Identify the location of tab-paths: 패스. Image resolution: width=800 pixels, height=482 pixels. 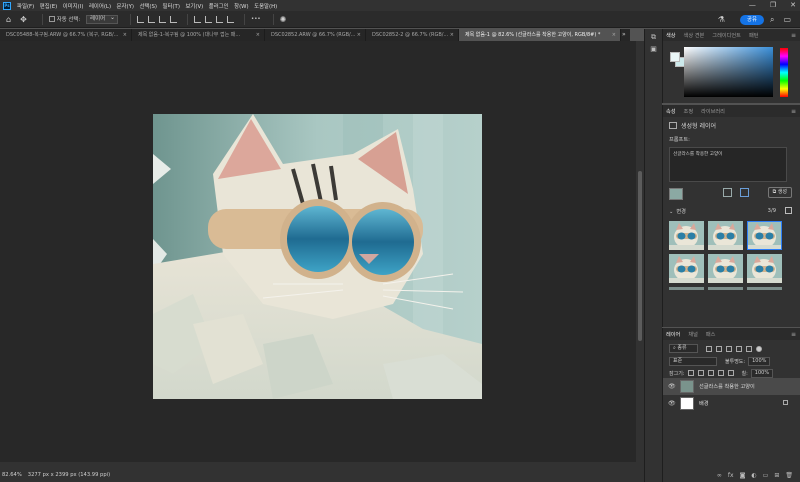
(711, 334).